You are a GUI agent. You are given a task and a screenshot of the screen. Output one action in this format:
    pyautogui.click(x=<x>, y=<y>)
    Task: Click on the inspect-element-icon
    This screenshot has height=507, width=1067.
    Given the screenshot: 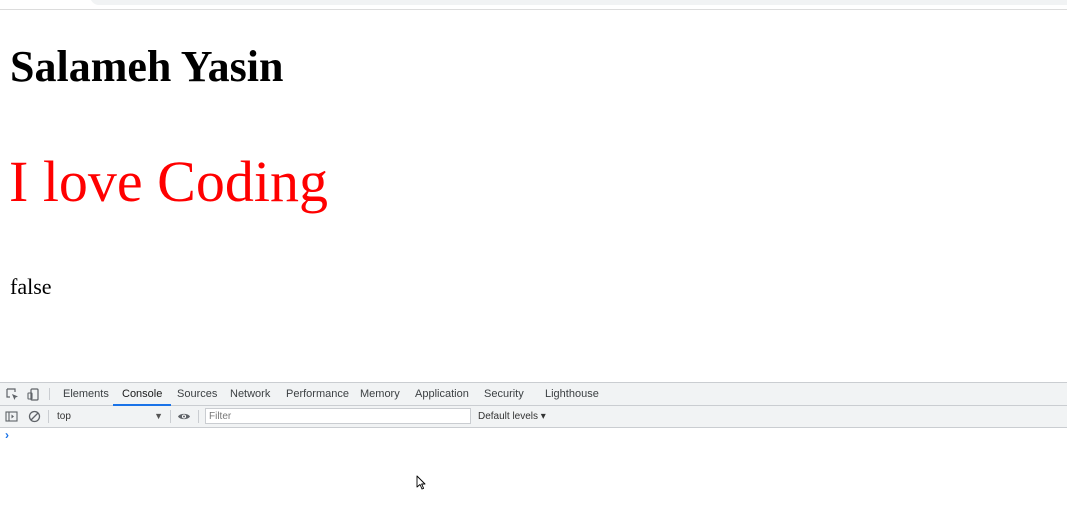 What is the action you would take?
    pyautogui.click(x=12, y=394)
    